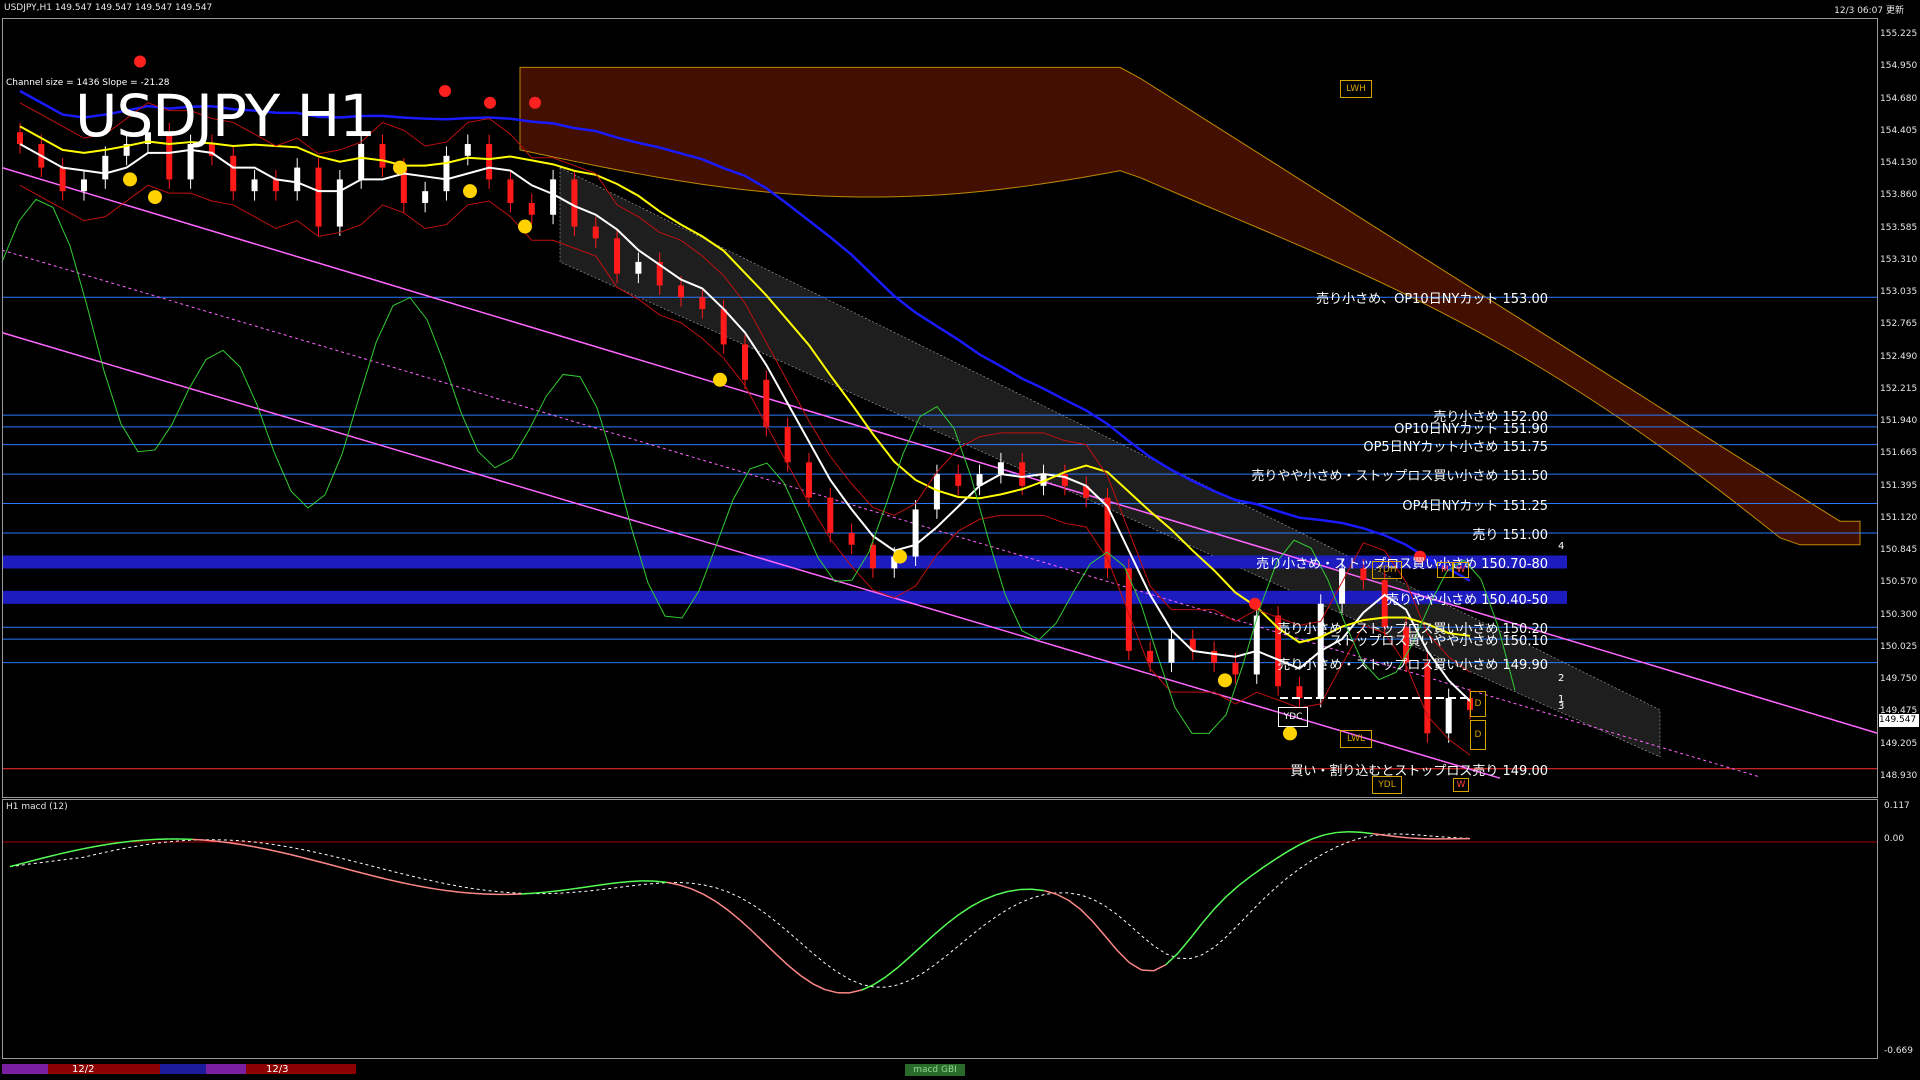 This screenshot has width=1920, height=1080. I want to click on price-tick-label: 150.025, so click(1899, 646).